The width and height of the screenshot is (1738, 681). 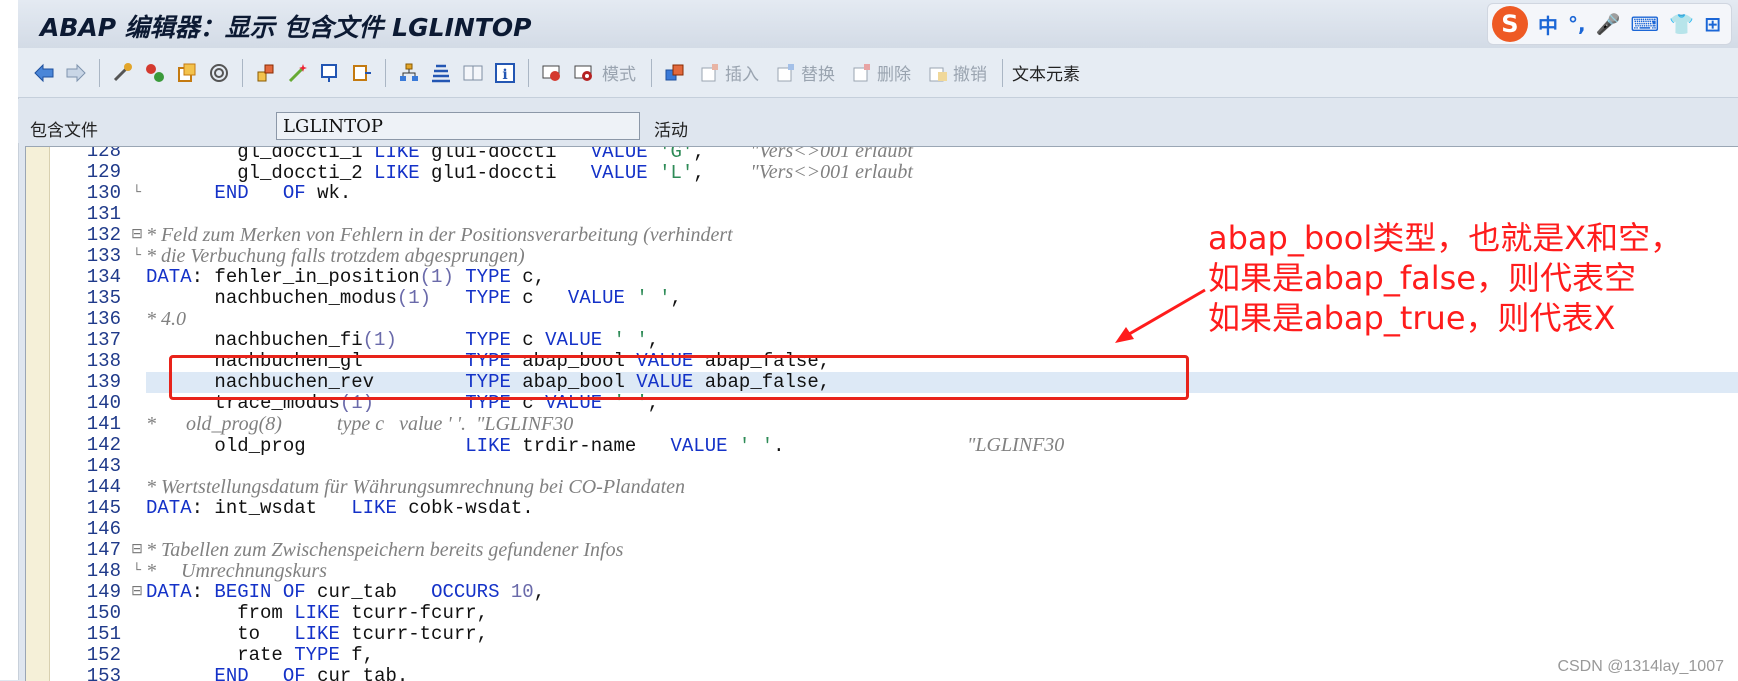 I want to click on code-token: BEGIN, so click(x=243, y=592).